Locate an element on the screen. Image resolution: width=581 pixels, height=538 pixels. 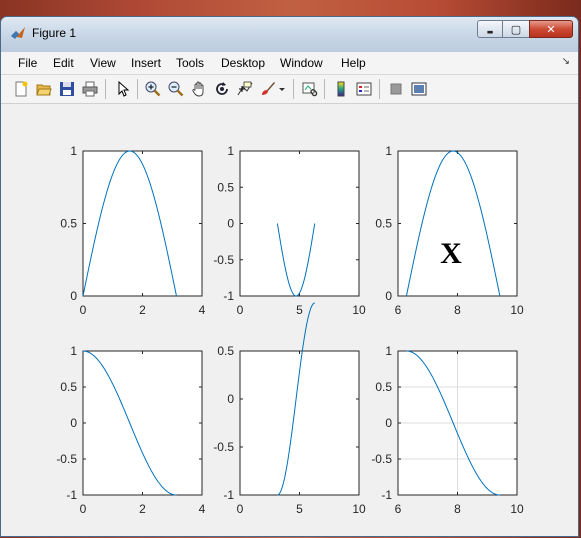
maximize-icon: ▢ is located at coordinates (516, 29).